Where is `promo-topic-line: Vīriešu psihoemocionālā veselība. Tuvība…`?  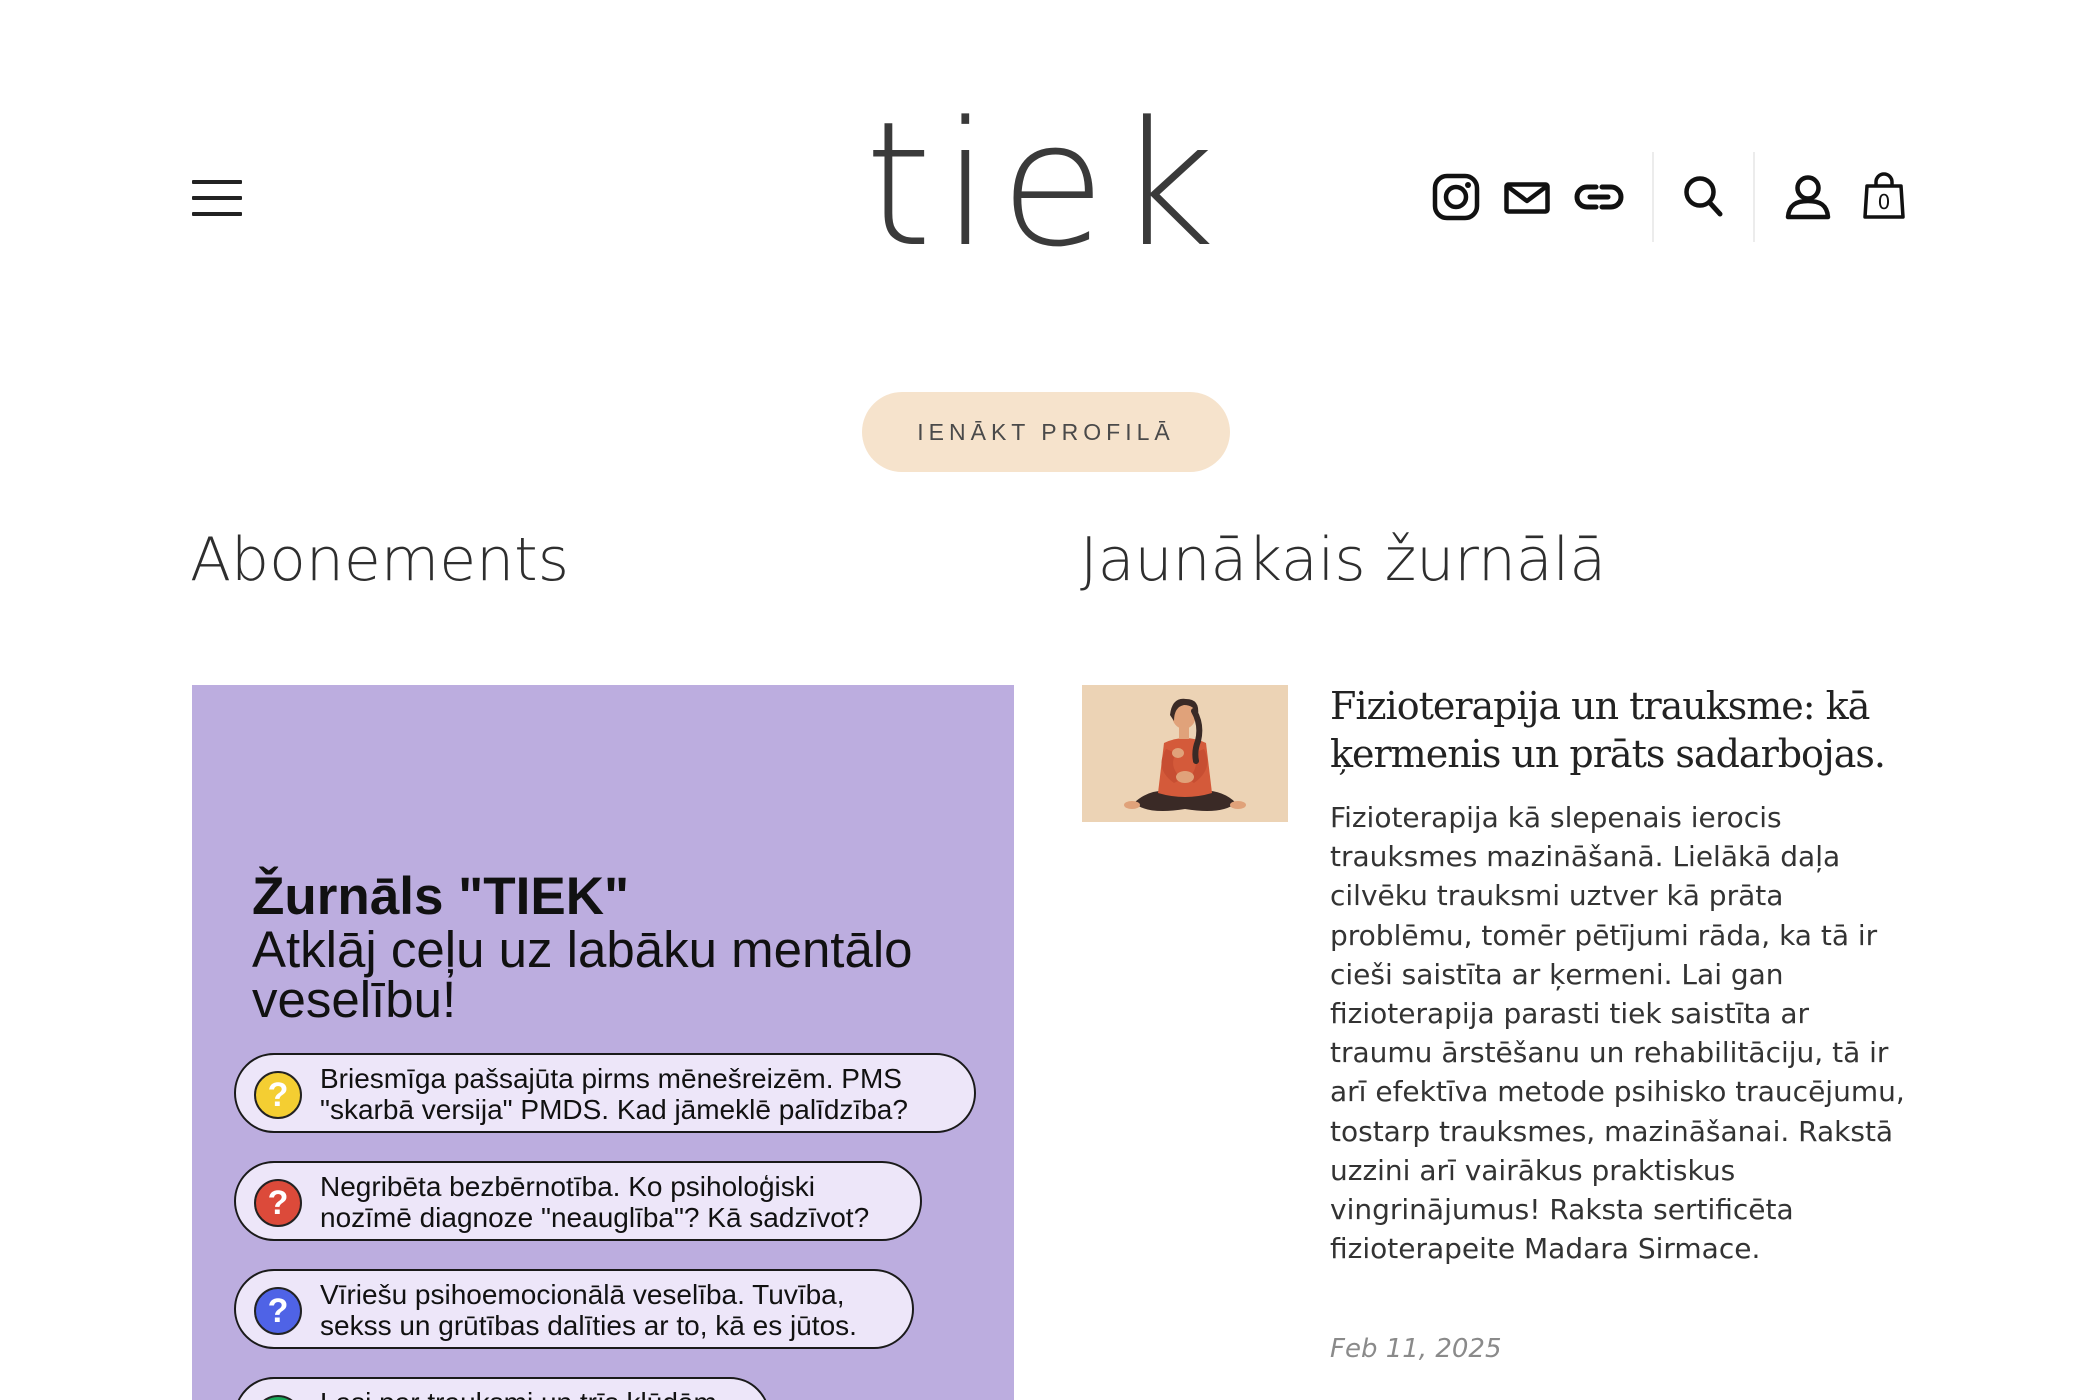
promo-topic-line: Vīriešu psihoemocionālā veselība. Tuvība… is located at coordinates (582, 1294).